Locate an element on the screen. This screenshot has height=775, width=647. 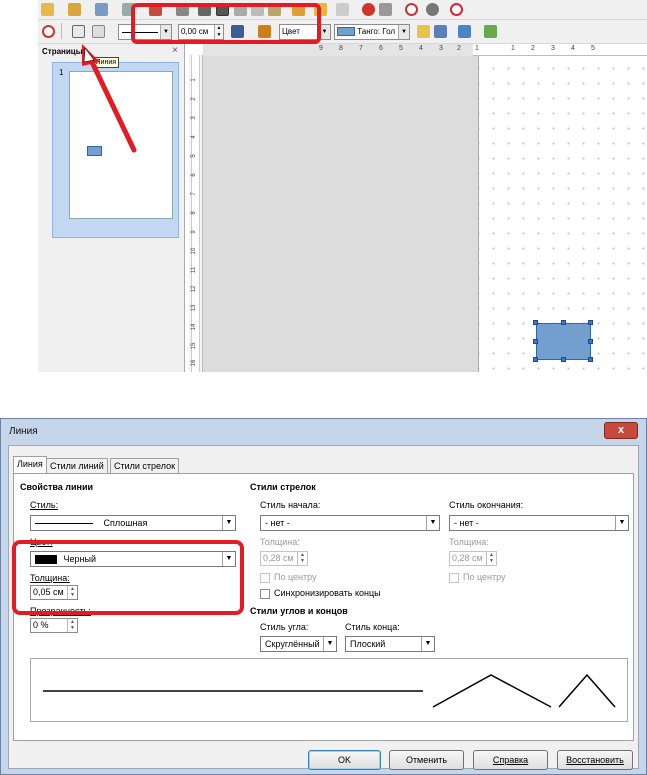
end-style-value: - нет - is located at coordinates (466, 523).